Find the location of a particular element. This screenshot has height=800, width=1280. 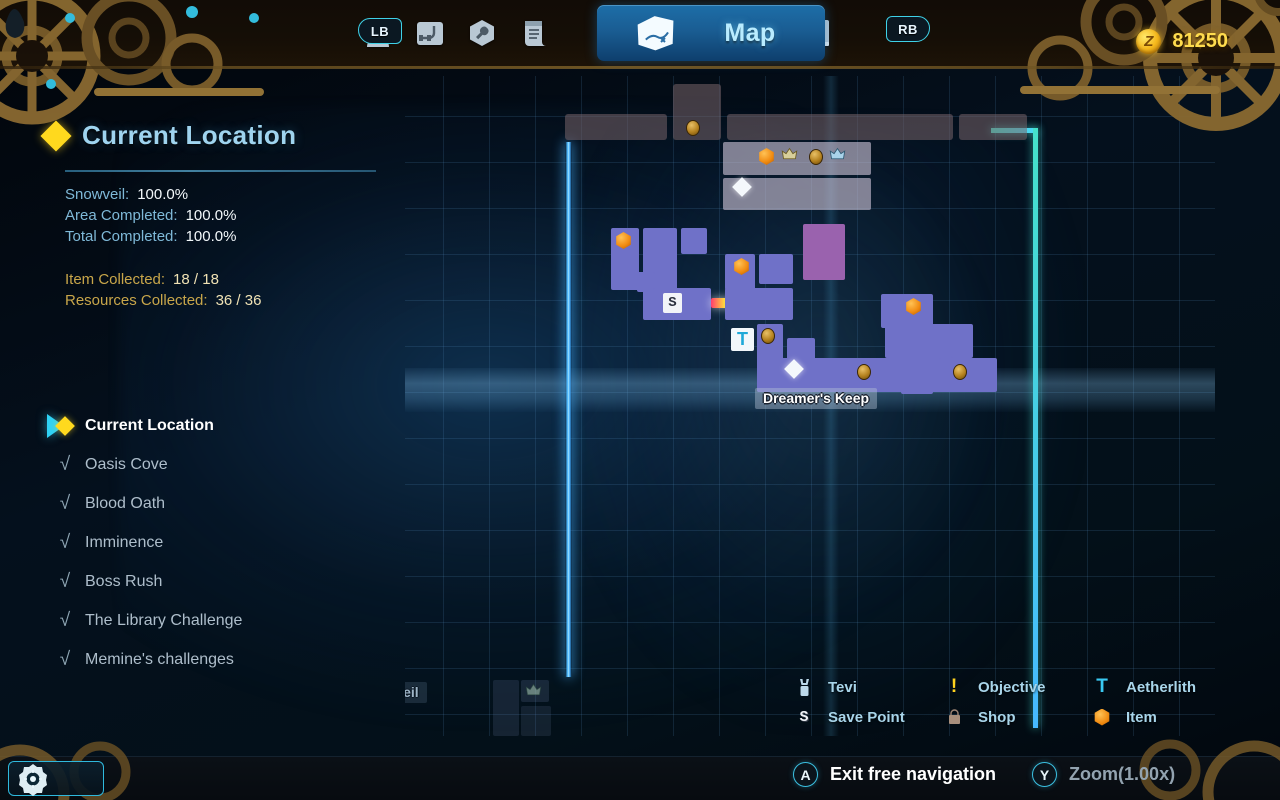

legend-item-aetherlith: T Aetherlith is located at coordinates (1157, 687).